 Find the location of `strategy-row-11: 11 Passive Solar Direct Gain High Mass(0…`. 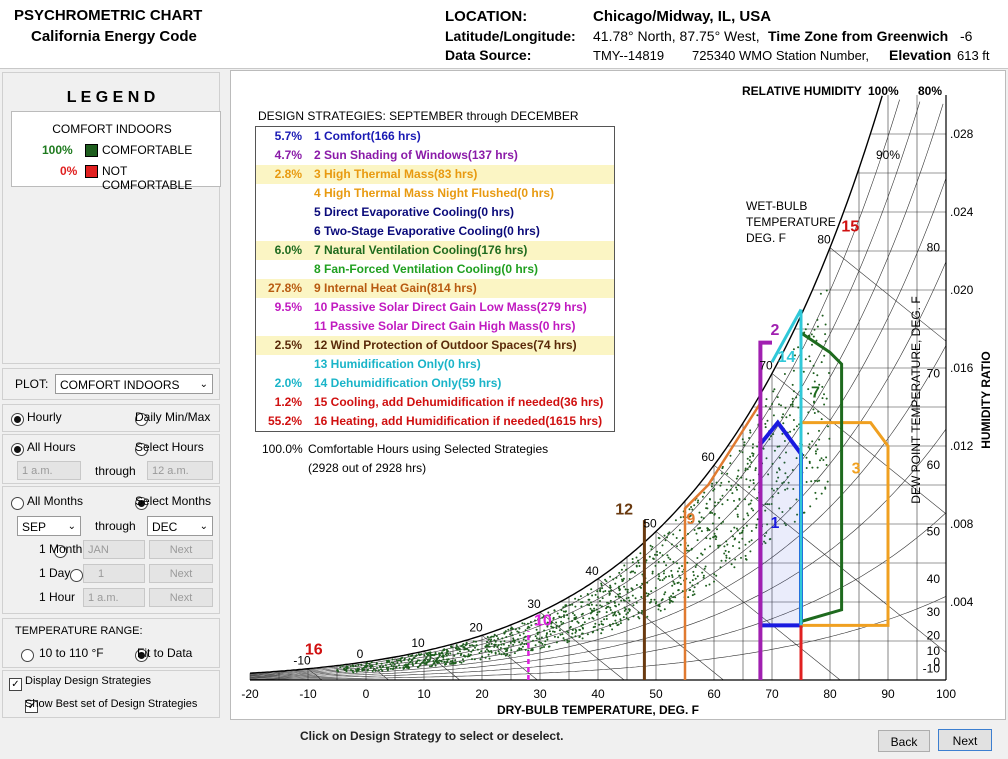

strategy-row-11: 11 Passive Solar Direct Gain High Mass(0… is located at coordinates (435, 326).